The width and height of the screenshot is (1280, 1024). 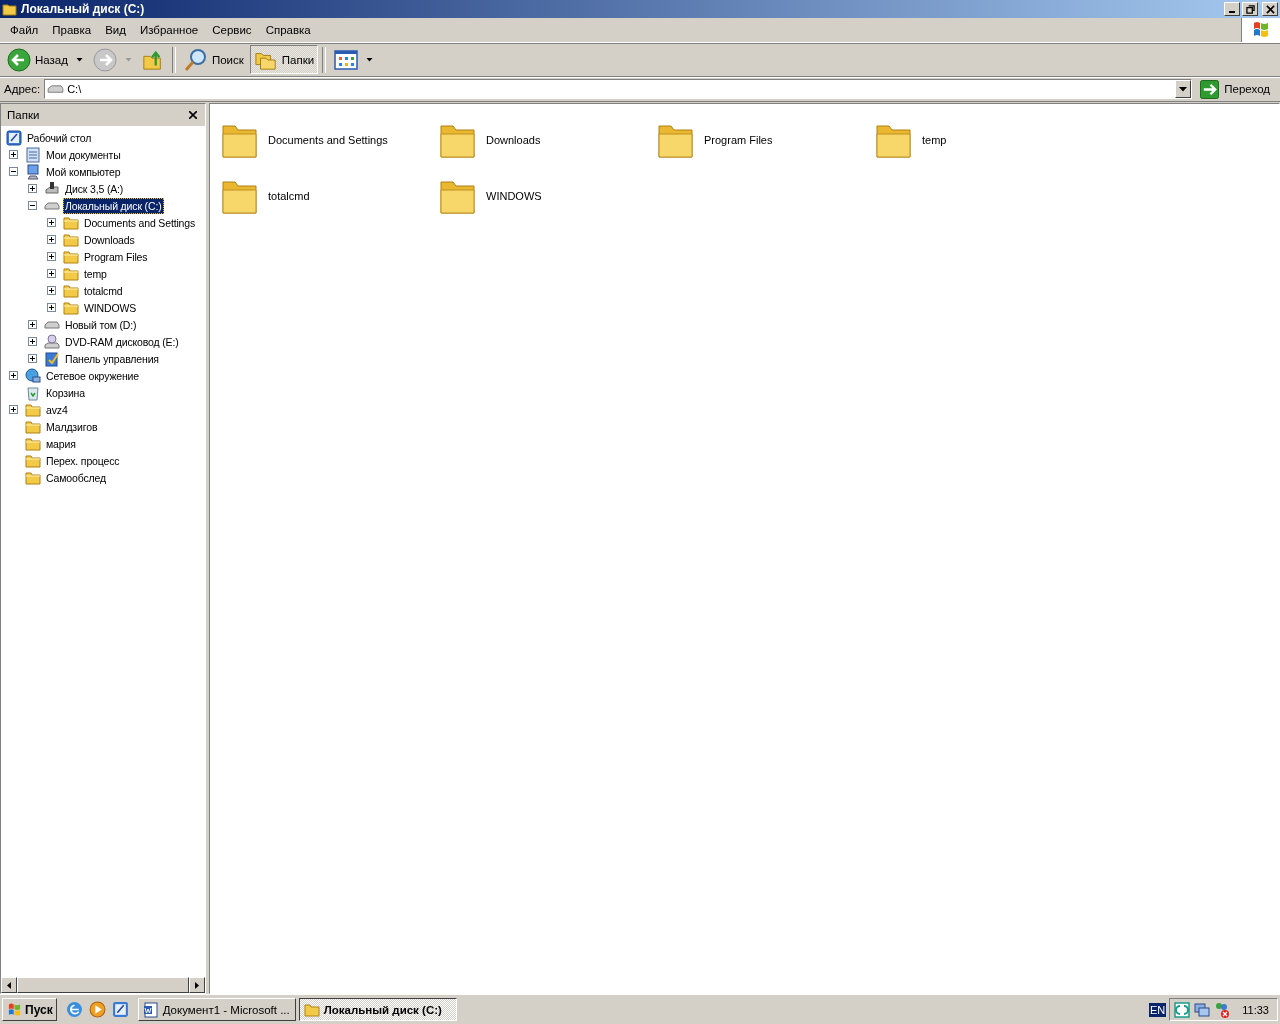 I want to click on dropdown-button, so click(x=1183, y=89).